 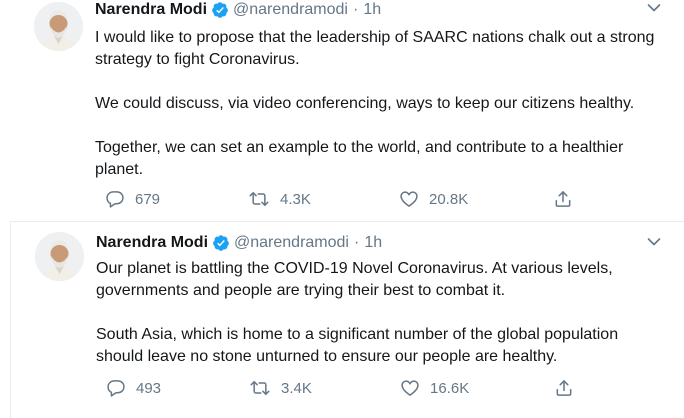 I want to click on retweet-count: 3.4K, so click(x=296, y=388).